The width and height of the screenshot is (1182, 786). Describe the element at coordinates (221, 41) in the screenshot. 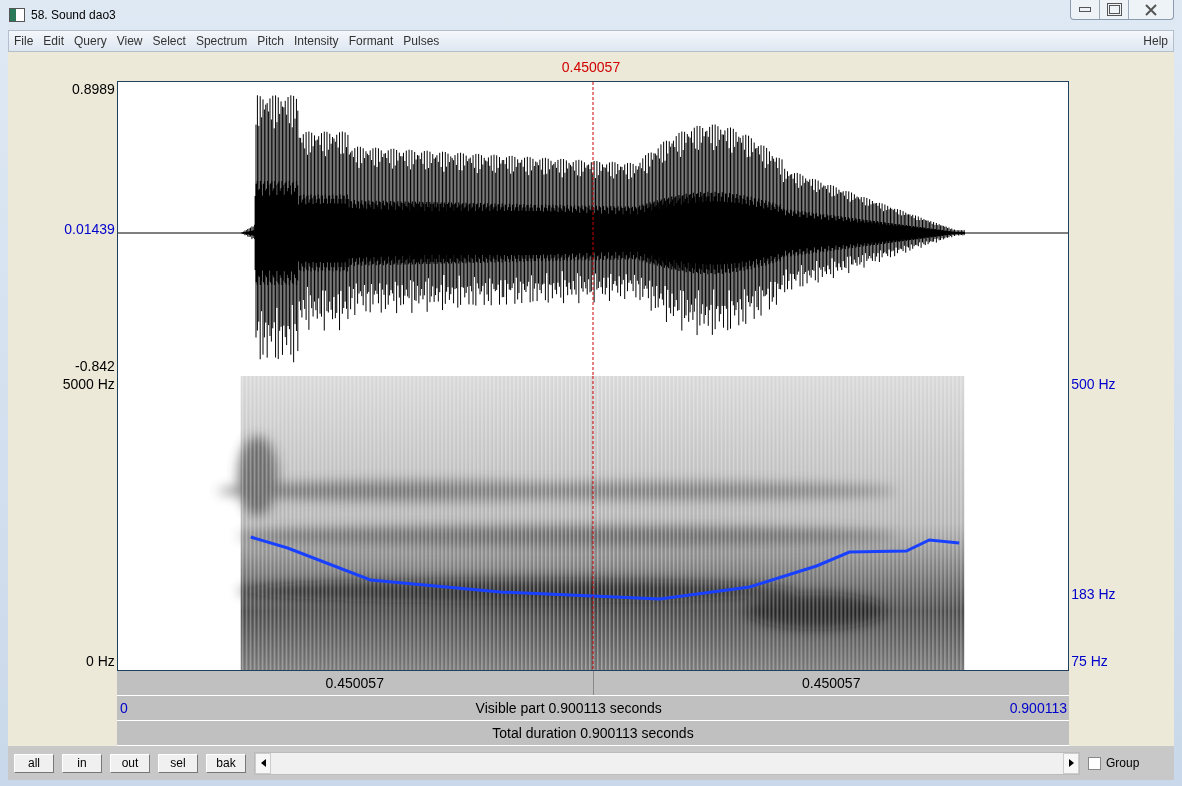

I see `menu-item: Spectrum` at that location.